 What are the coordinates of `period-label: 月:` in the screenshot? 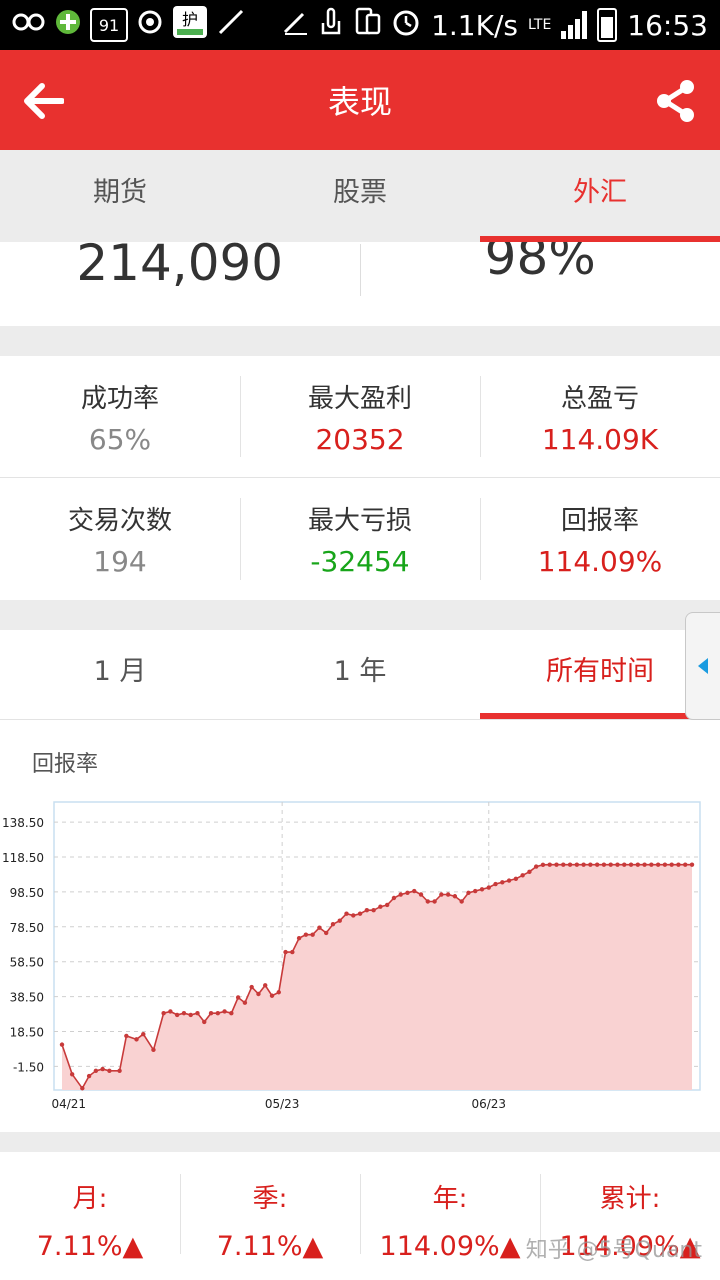 It's located at (90, 1199).